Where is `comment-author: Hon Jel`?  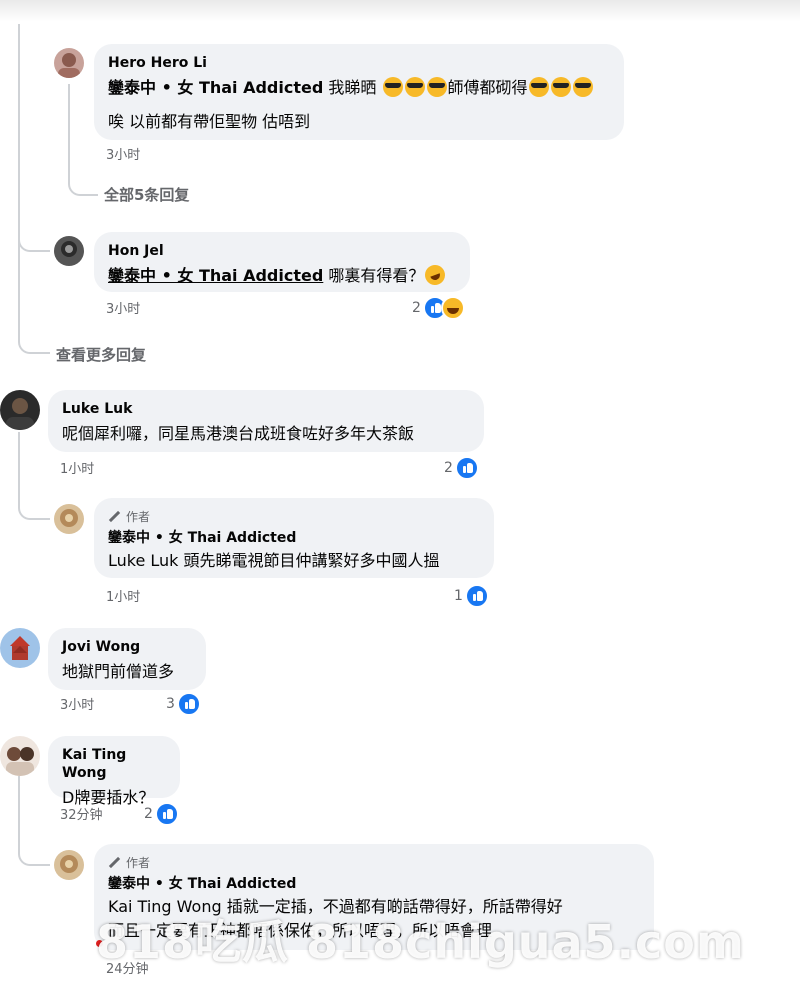 comment-author: Hon Jel is located at coordinates (282, 251).